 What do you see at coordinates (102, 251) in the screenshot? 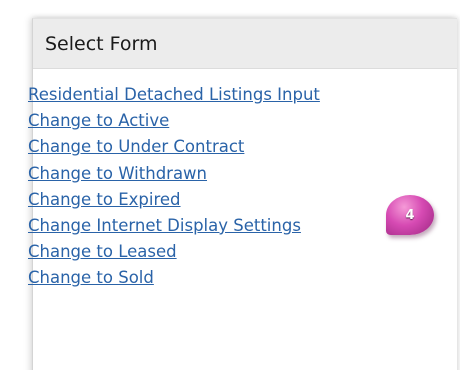
I see `change-to-leased-link: Change to Leased` at bounding box center [102, 251].